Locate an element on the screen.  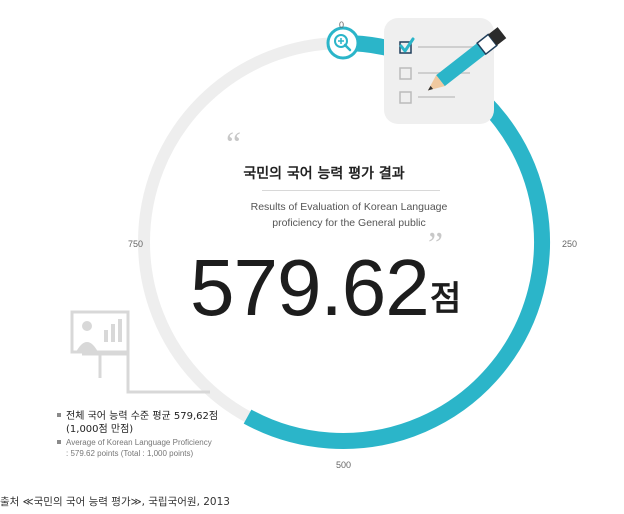
chart-title-english-line-2: proficiency for the General public is located at coordinates (349, 223).